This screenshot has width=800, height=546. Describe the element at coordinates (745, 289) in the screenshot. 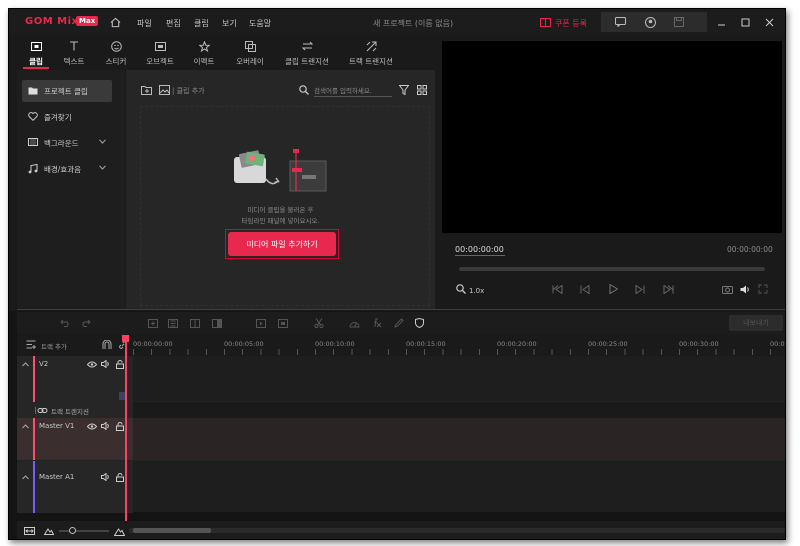

I see `volume-icon` at that location.